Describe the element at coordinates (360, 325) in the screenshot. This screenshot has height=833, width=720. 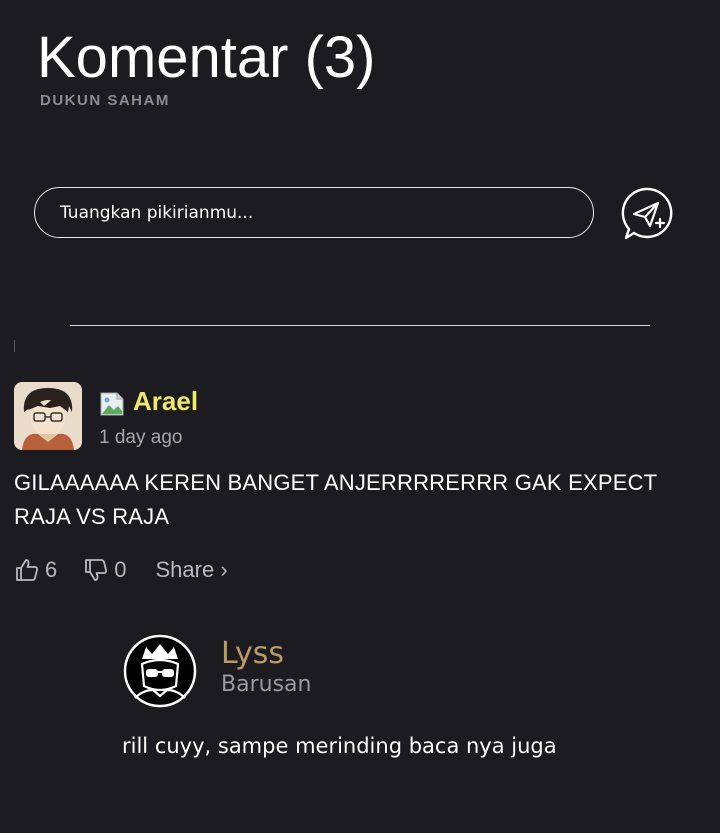
I see `divider` at that location.